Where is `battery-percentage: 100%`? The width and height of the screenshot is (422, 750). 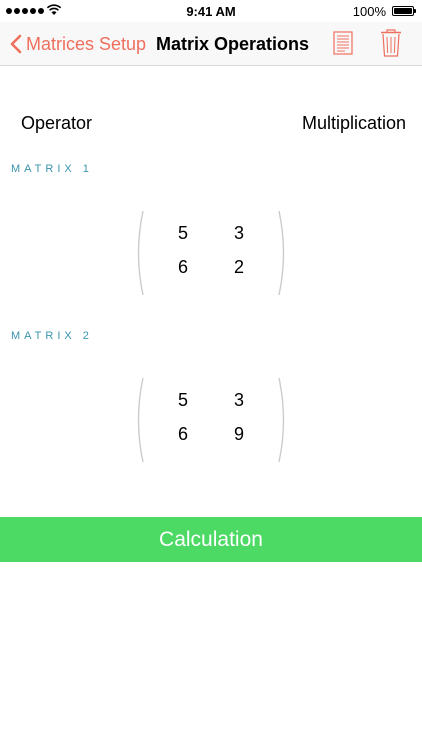 battery-percentage: 100% is located at coordinates (369, 11).